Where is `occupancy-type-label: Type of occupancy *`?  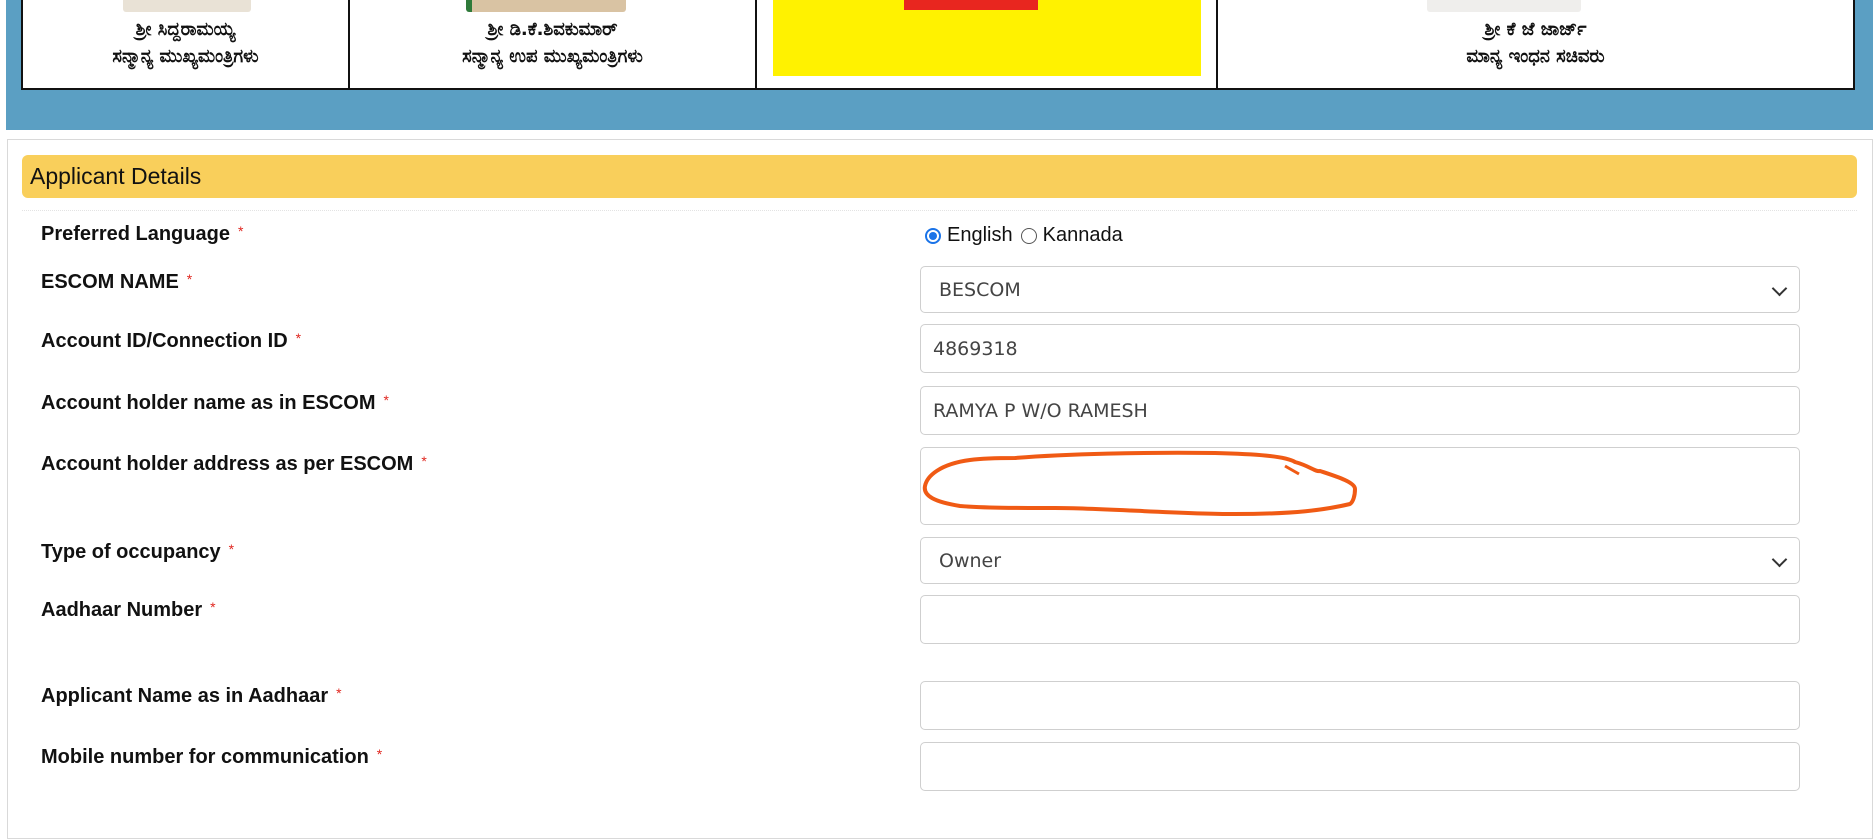 occupancy-type-label: Type of occupancy * is located at coordinates (137, 552).